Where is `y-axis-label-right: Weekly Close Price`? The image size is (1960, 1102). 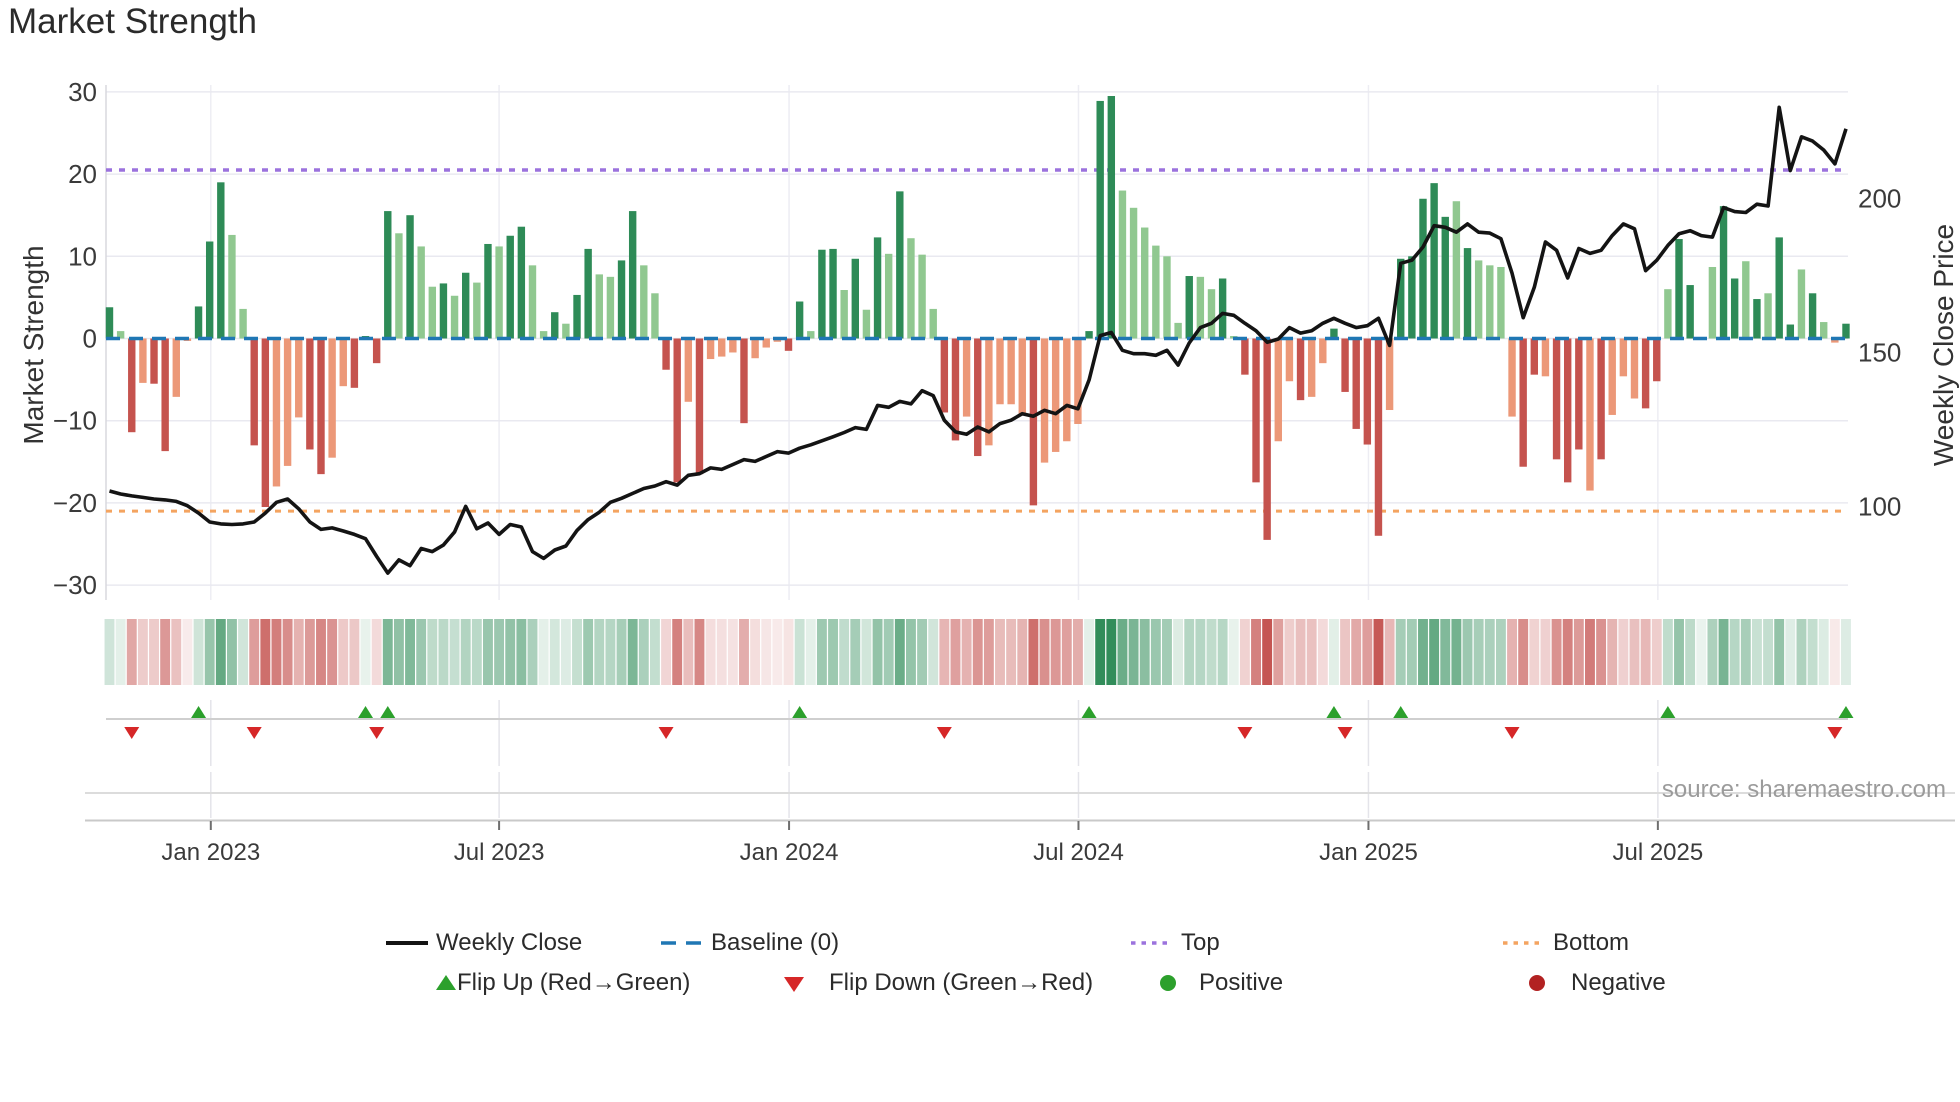 y-axis-label-right: Weekly Close Price is located at coordinates (1943, 345).